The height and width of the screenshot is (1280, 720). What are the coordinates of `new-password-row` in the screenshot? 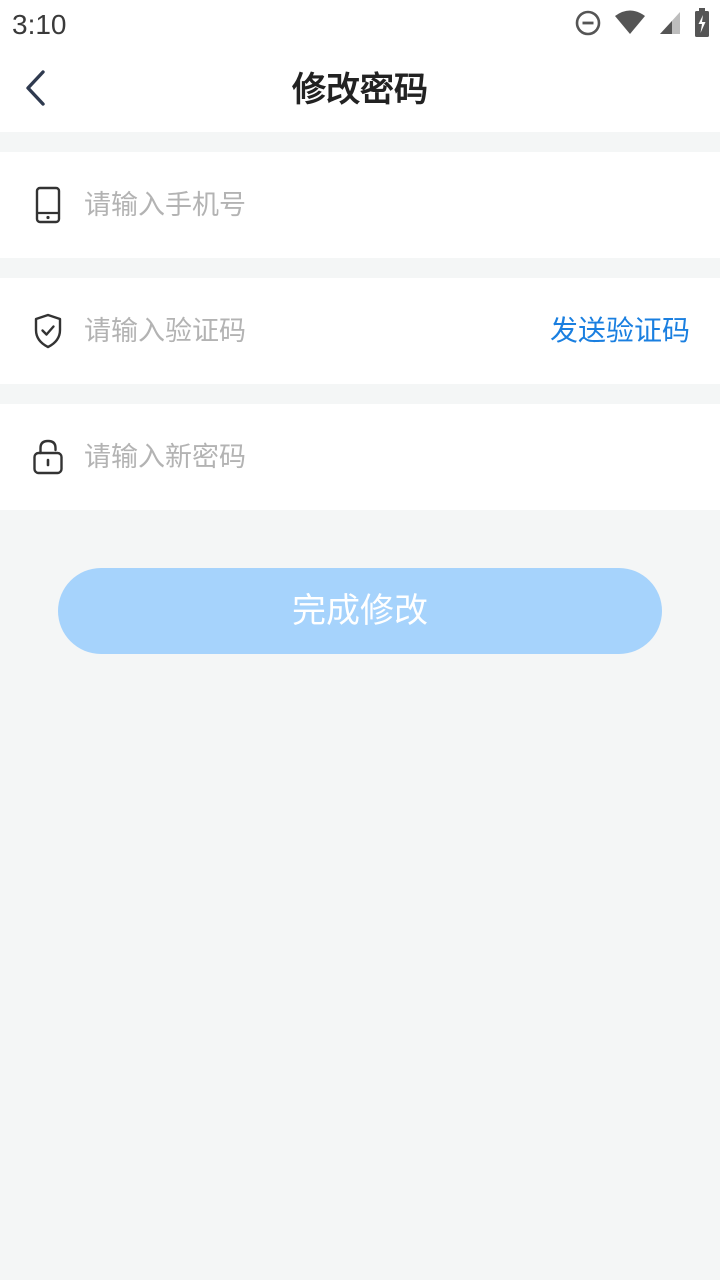 It's located at (360, 457).